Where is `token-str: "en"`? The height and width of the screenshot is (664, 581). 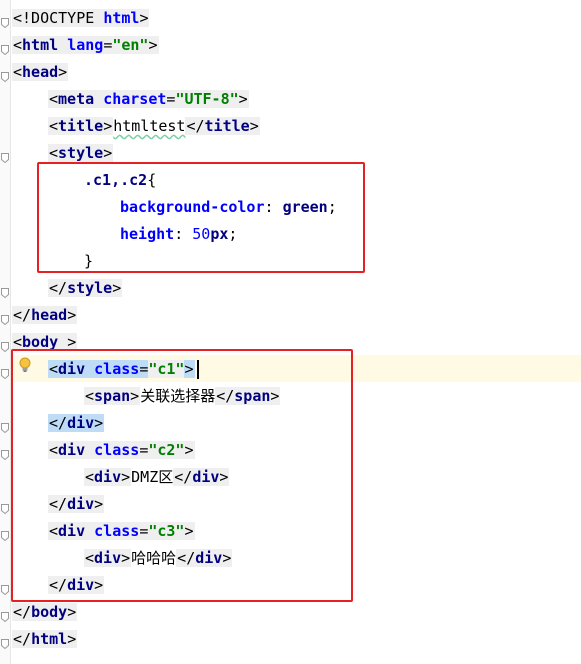 token-str: "en" is located at coordinates (130, 45).